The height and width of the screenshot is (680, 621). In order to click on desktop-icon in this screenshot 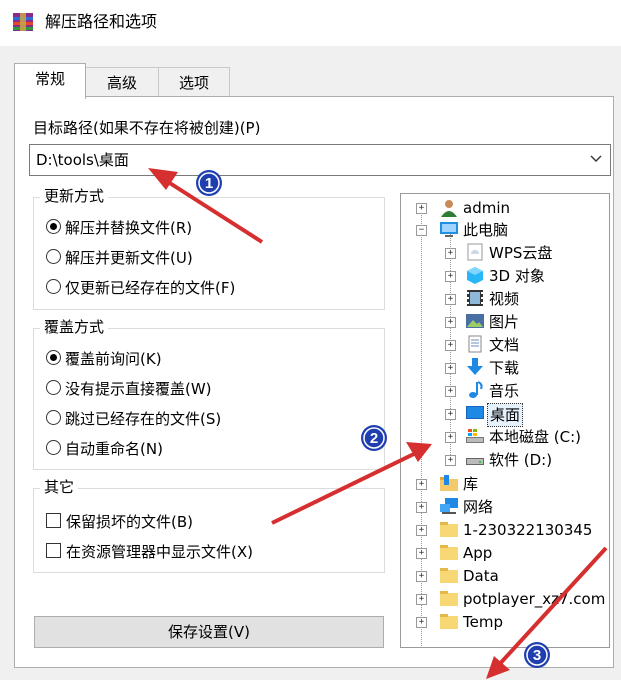, I will do `click(475, 412)`.